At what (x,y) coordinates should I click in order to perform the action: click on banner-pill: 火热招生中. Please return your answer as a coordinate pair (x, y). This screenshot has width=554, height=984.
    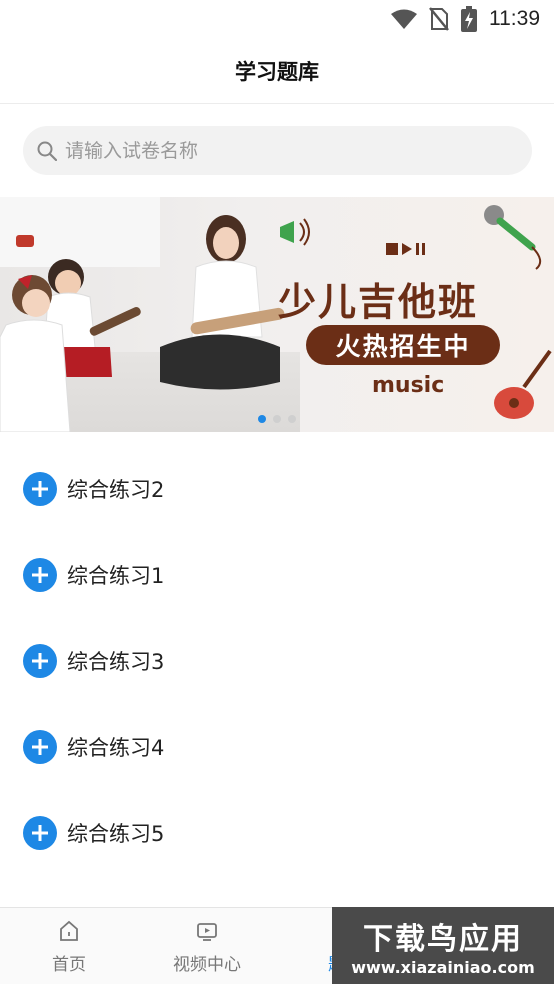
    Looking at the image, I should click on (403, 345).